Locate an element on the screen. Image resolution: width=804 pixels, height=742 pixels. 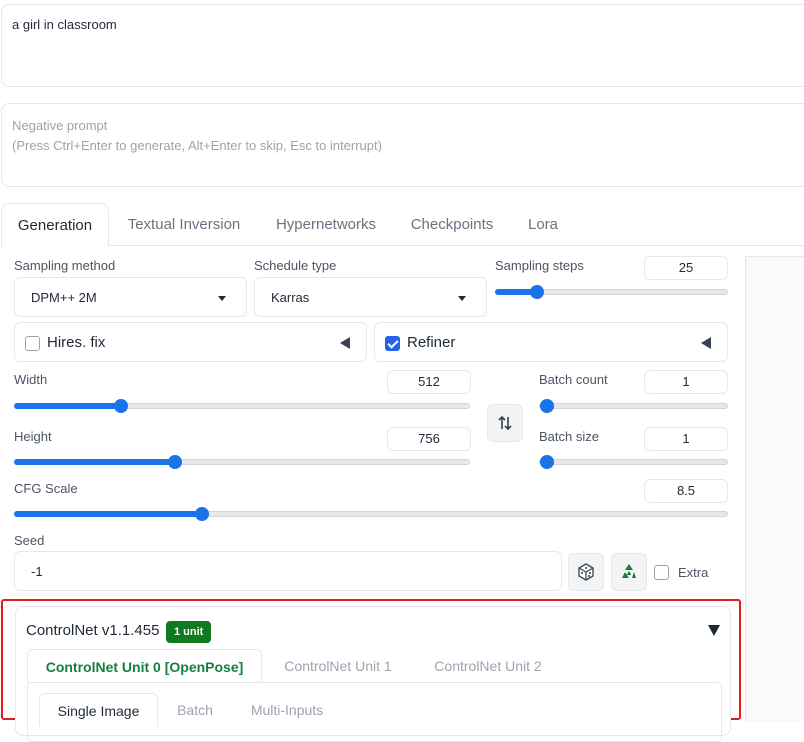
sampling-method-label: Sampling method is located at coordinates (65, 265).